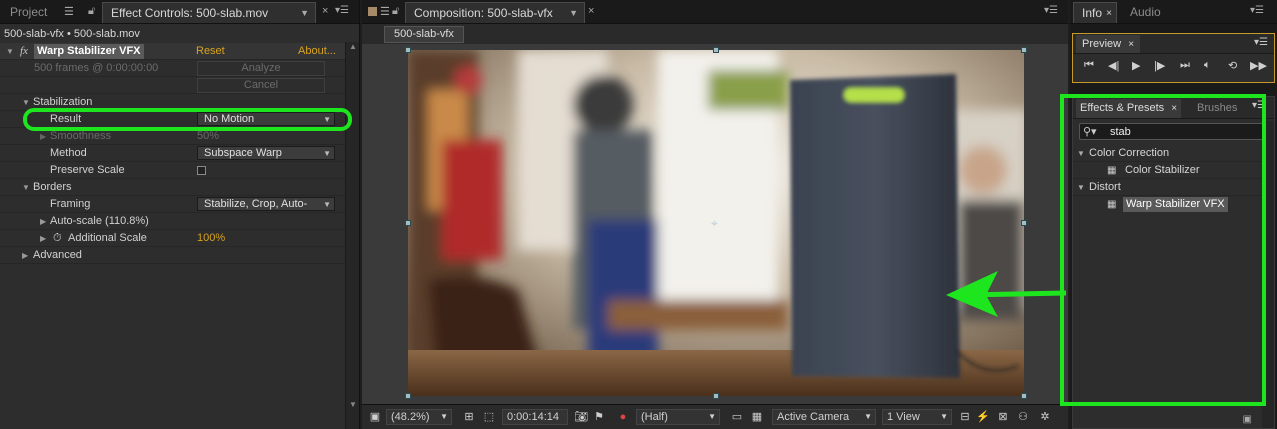 The width and height of the screenshot is (1277, 429). I want to click on method-value: Subspace Warp, so click(243, 153).